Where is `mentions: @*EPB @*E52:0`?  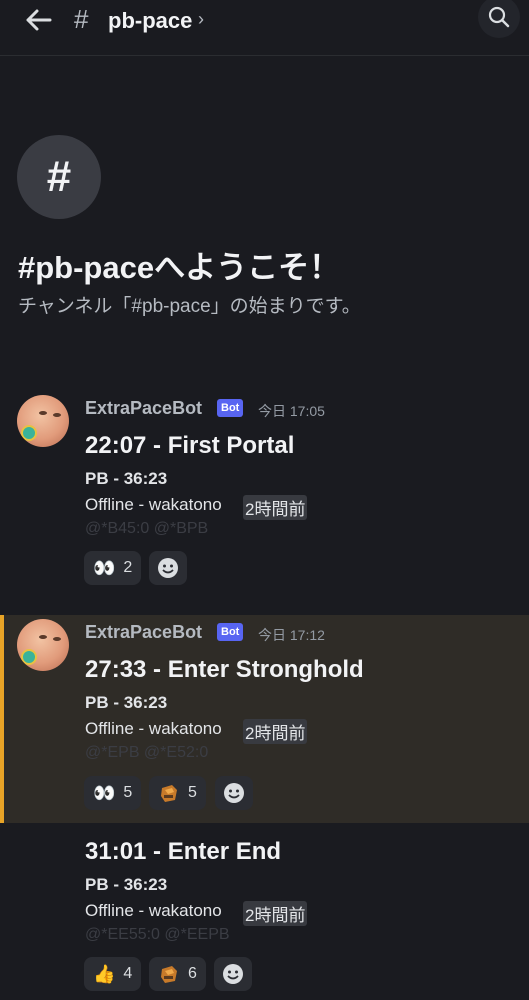 mentions: @*EPB @*E52:0 is located at coordinates (146, 753).